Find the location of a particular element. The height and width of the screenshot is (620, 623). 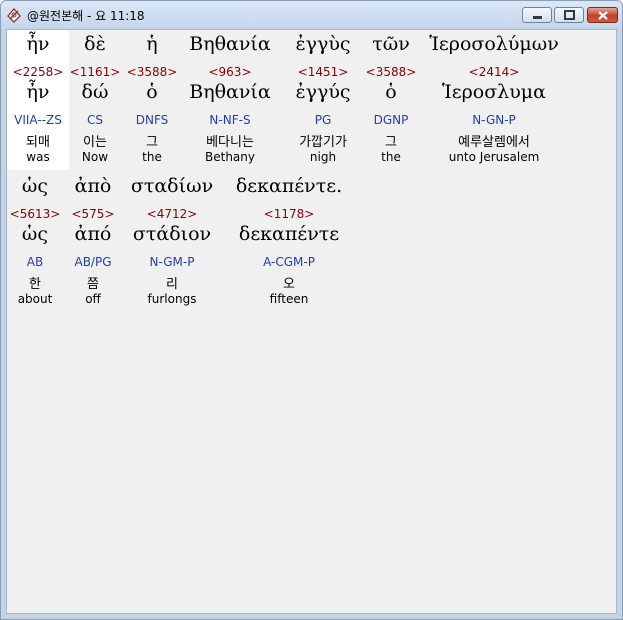

korean-gloss: 예루살렘에서 is located at coordinates (494, 142).